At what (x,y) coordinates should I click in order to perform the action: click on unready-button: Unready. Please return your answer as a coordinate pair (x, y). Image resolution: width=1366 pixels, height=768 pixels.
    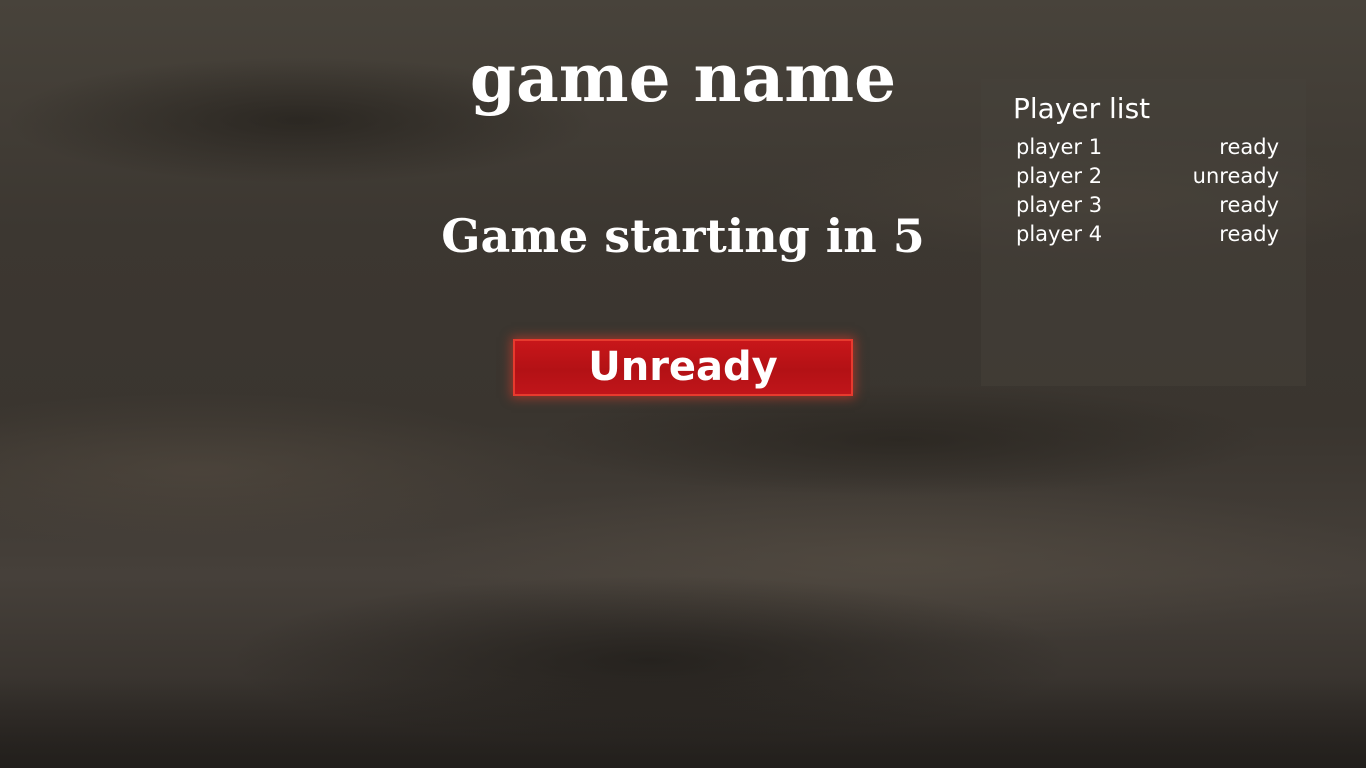
    Looking at the image, I should click on (683, 367).